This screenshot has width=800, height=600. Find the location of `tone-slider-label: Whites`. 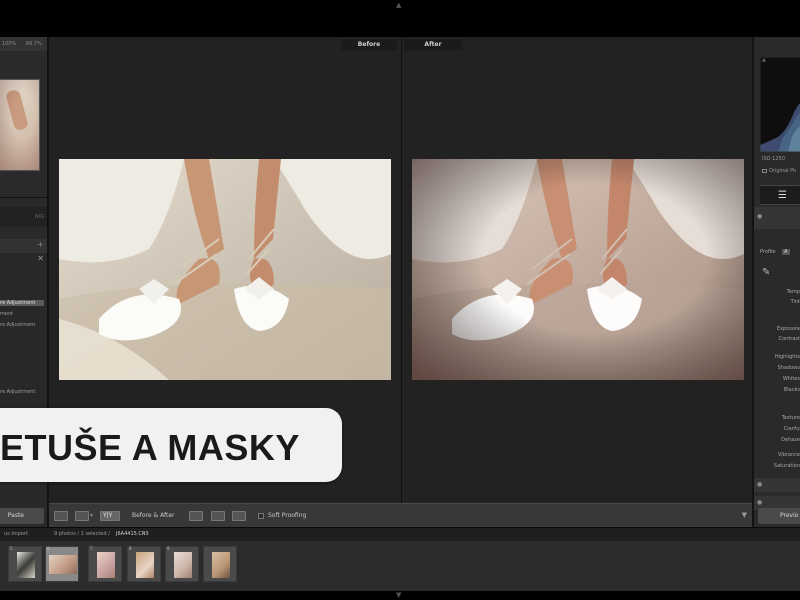

tone-slider-label: Whites is located at coordinates (791, 379).